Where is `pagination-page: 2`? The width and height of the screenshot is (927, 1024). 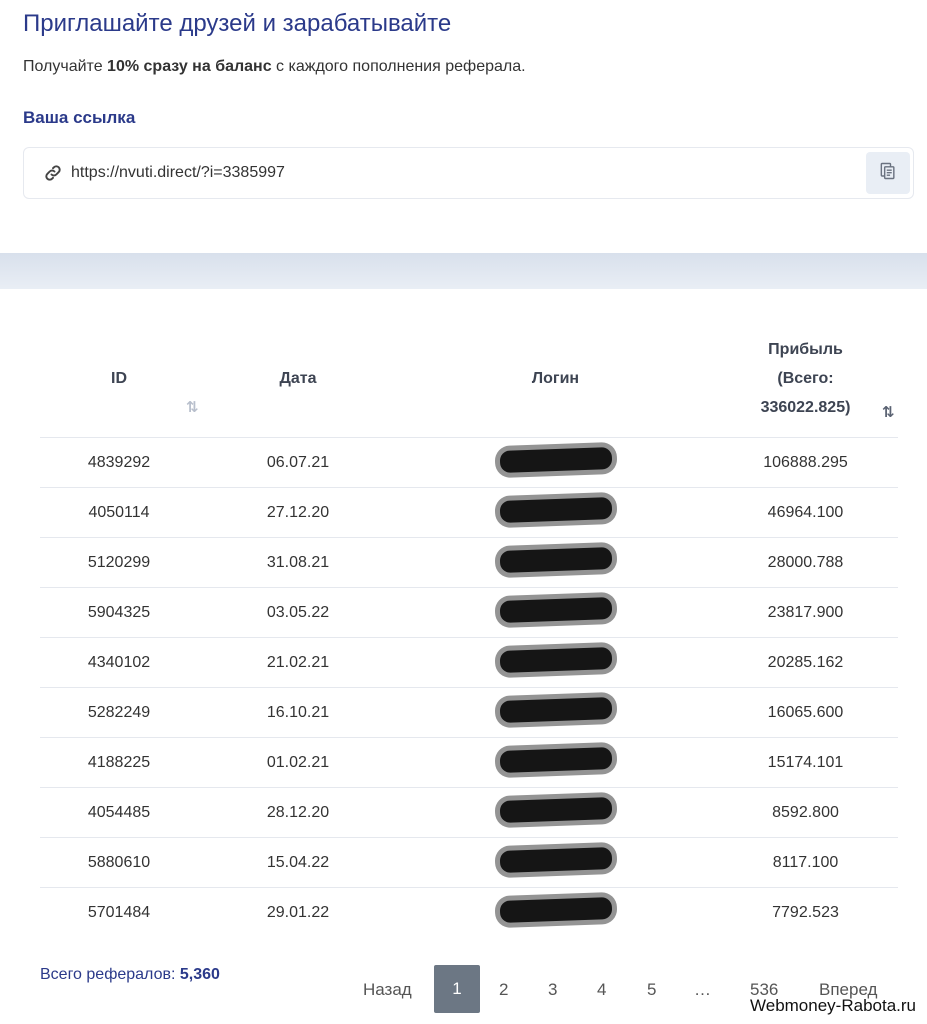 pagination-page: 2 is located at coordinates (503, 990).